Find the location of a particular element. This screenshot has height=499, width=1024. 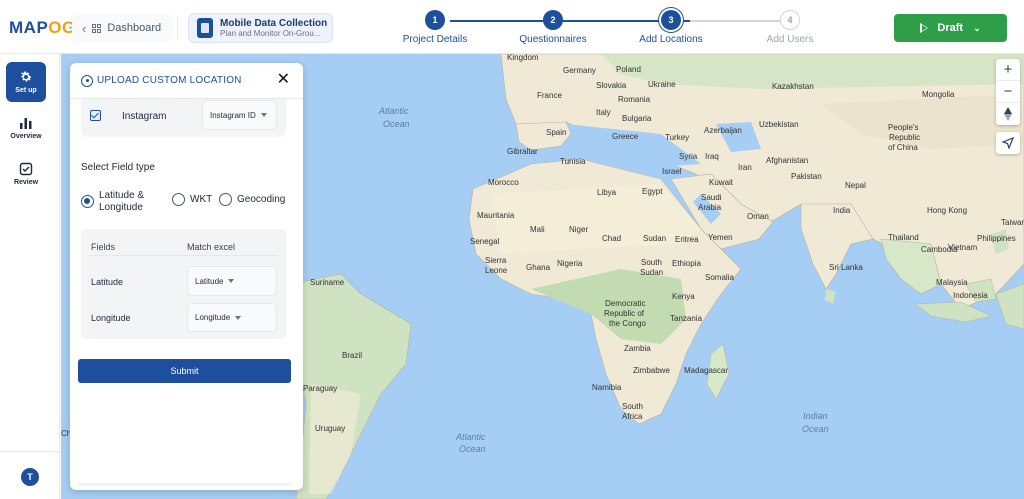

longitude-field-label: Longitude is located at coordinates (111, 318).